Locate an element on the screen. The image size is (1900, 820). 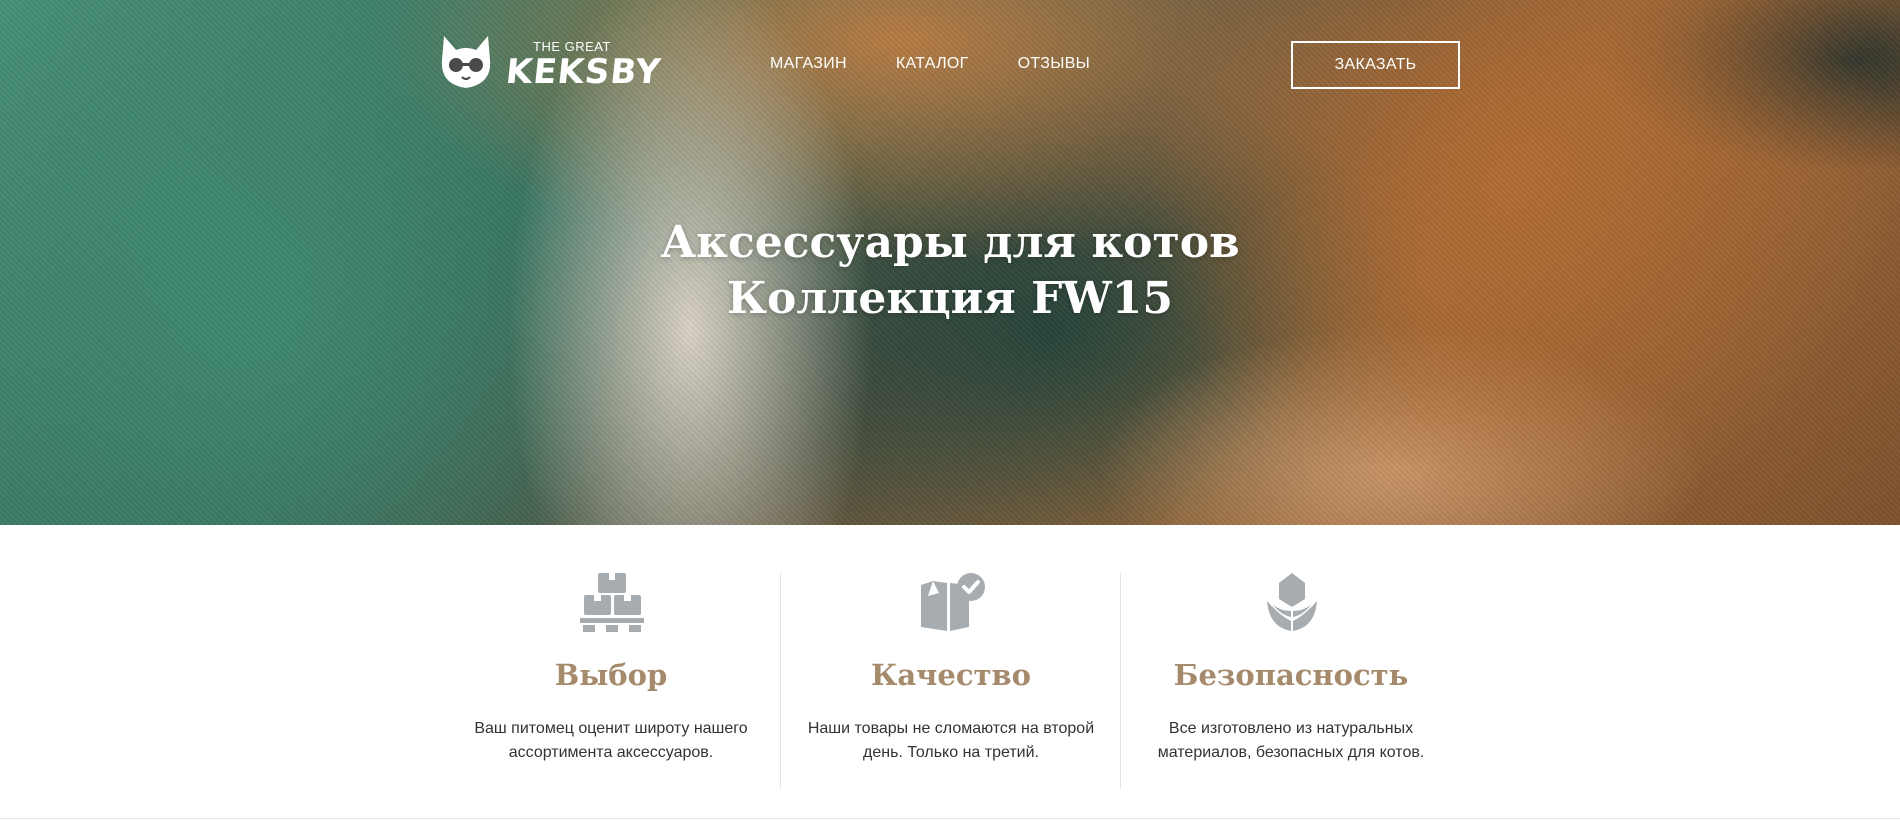
nav-link-reviews: ОТЗЫВЫ is located at coordinates (1054, 64).